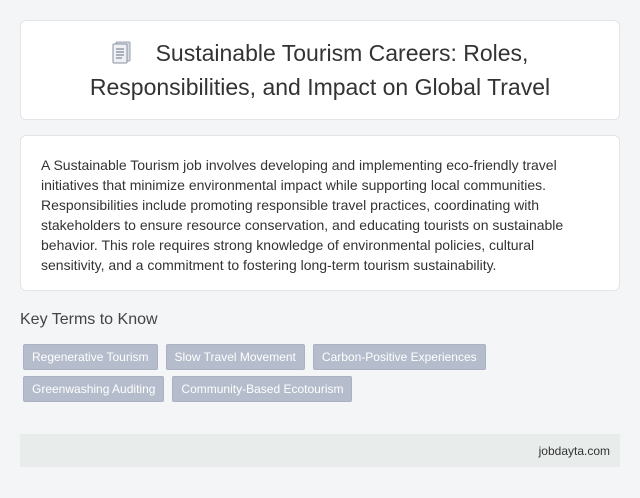 The image size is (640, 498). What do you see at coordinates (320, 450) in the screenshot?
I see `footer-bar: jobdayta.com` at bounding box center [320, 450].